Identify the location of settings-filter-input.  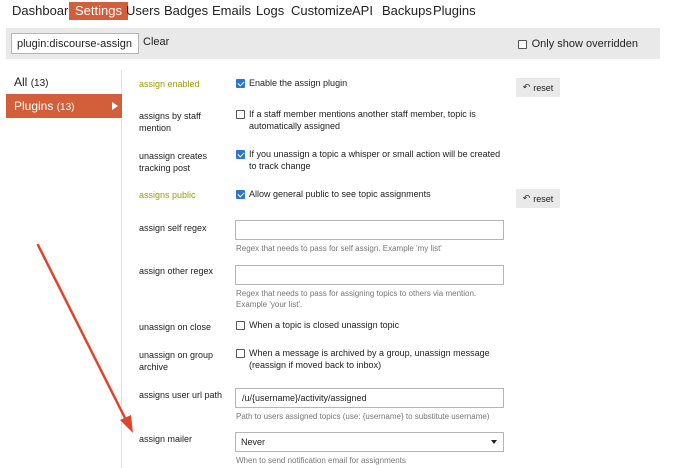
(75, 43).